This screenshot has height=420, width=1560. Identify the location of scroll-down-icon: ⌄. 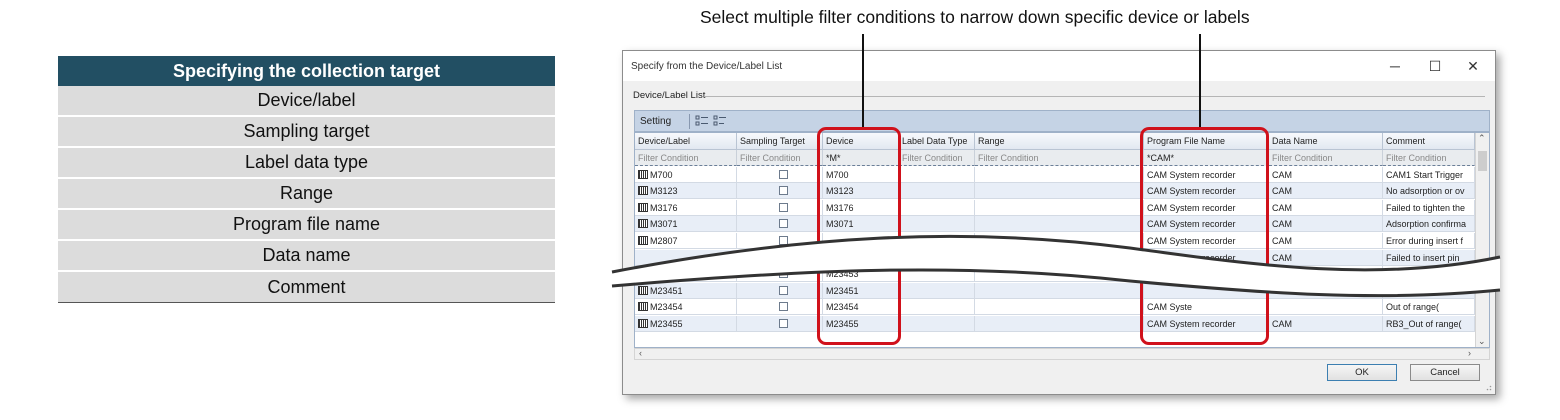
(1482, 341).